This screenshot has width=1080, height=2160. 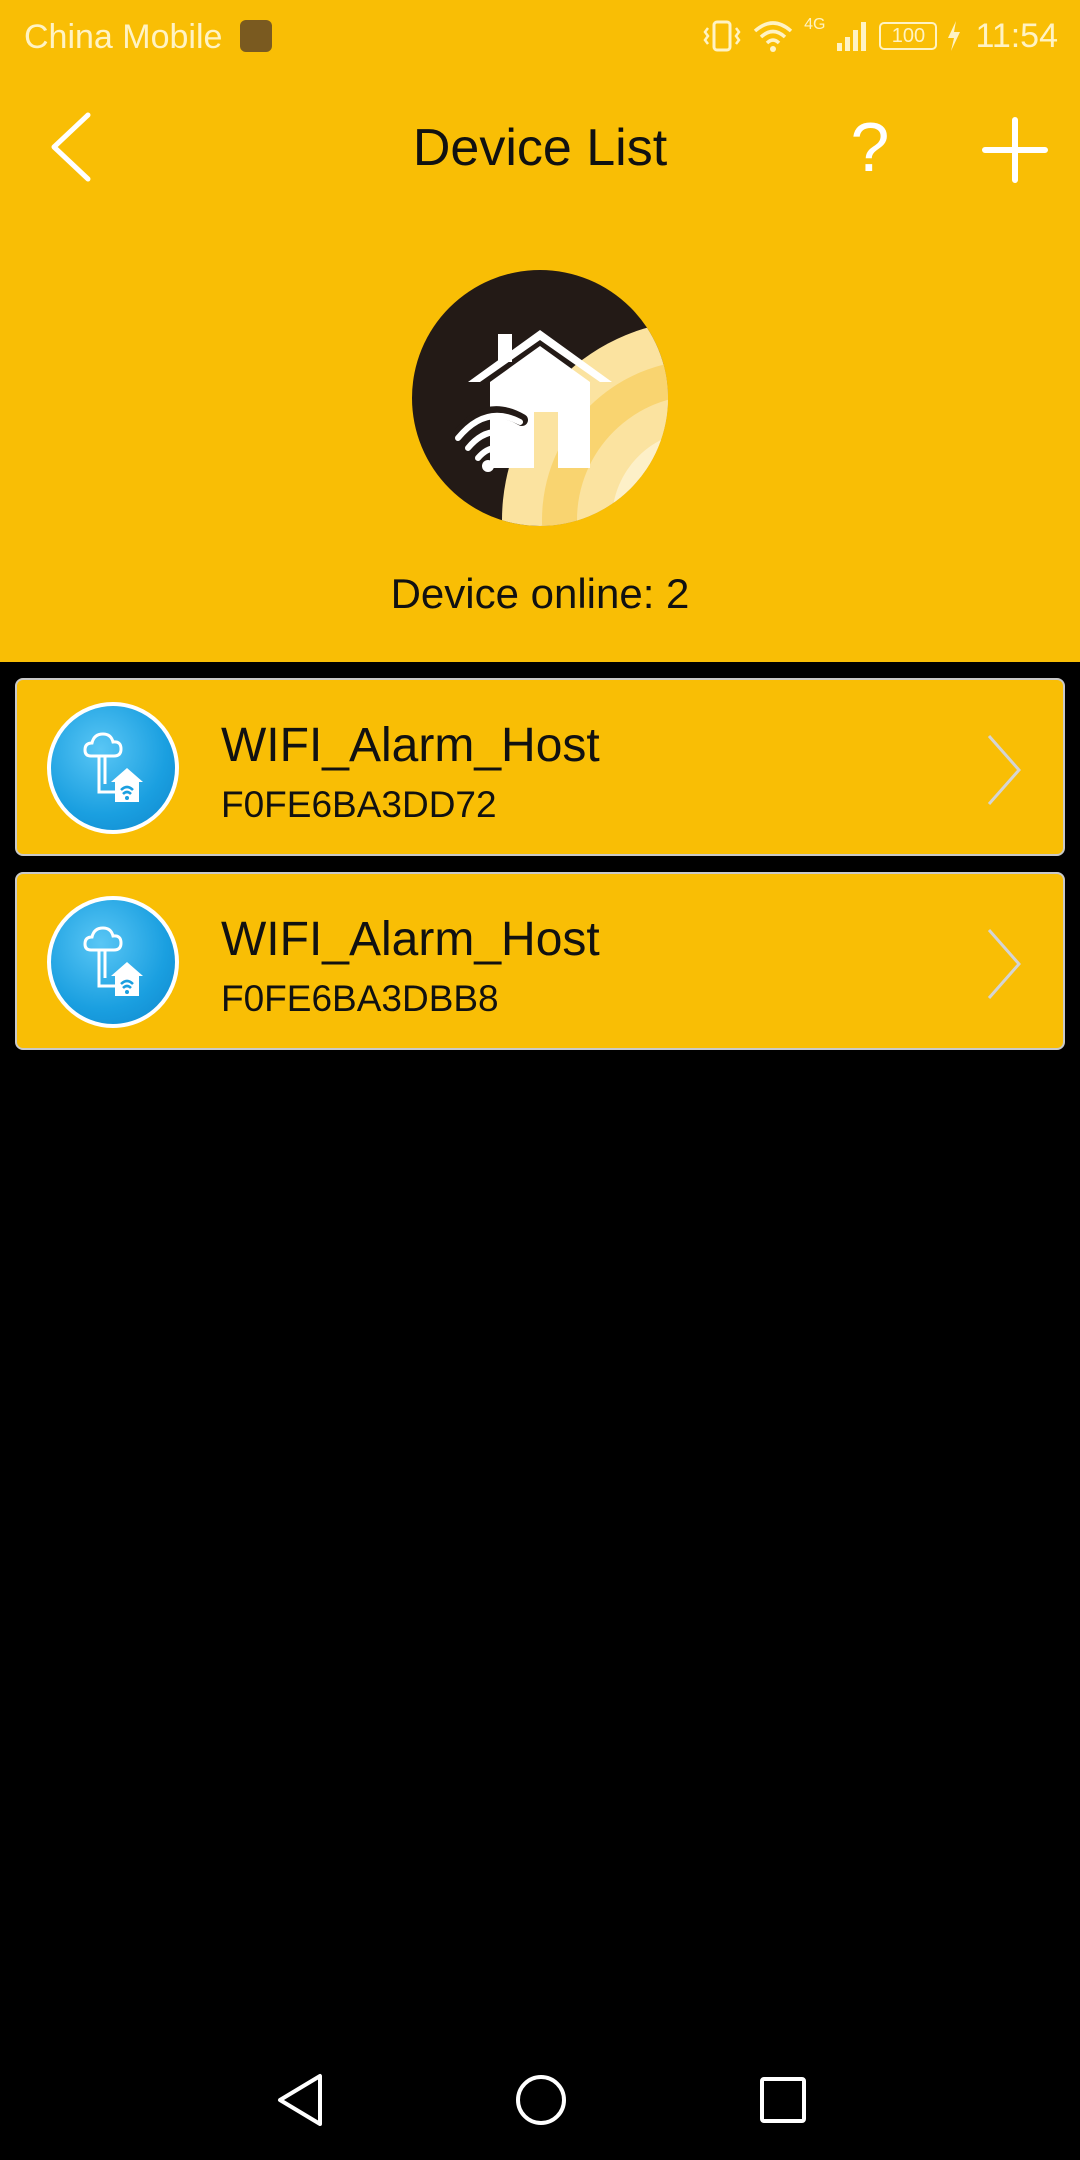 I want to click on status-bar: China Mobile 4G 100 11:54, so click(x=540, y=36).